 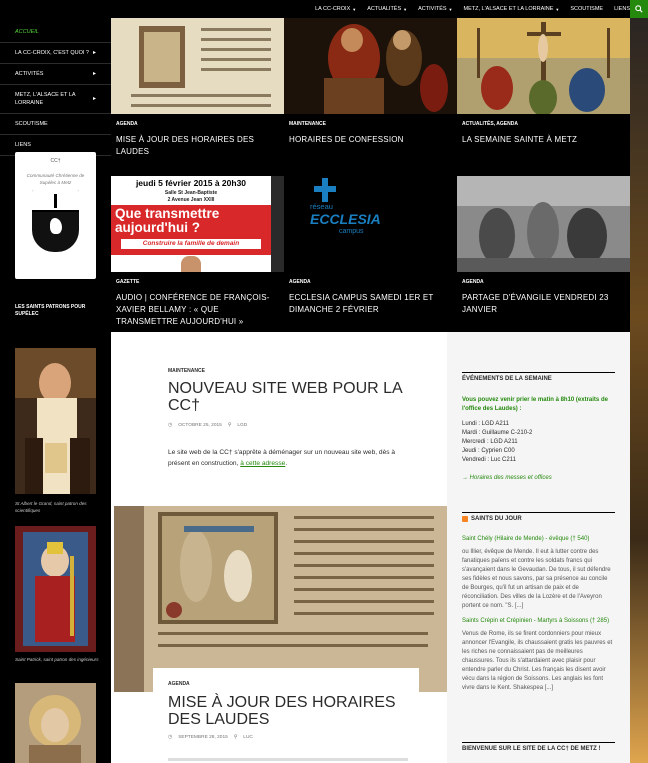 I want to click on poster-subtitle: Construire la famille de demain, so click(x=191, y=244).